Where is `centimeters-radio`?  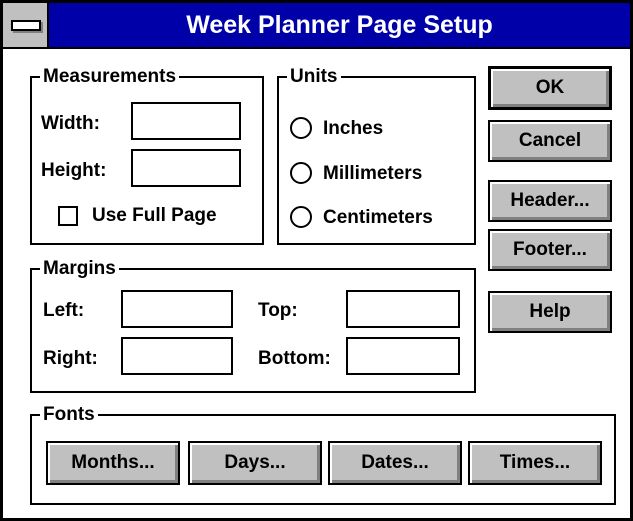
centimeters-radio is located at coordinates (301, 217).